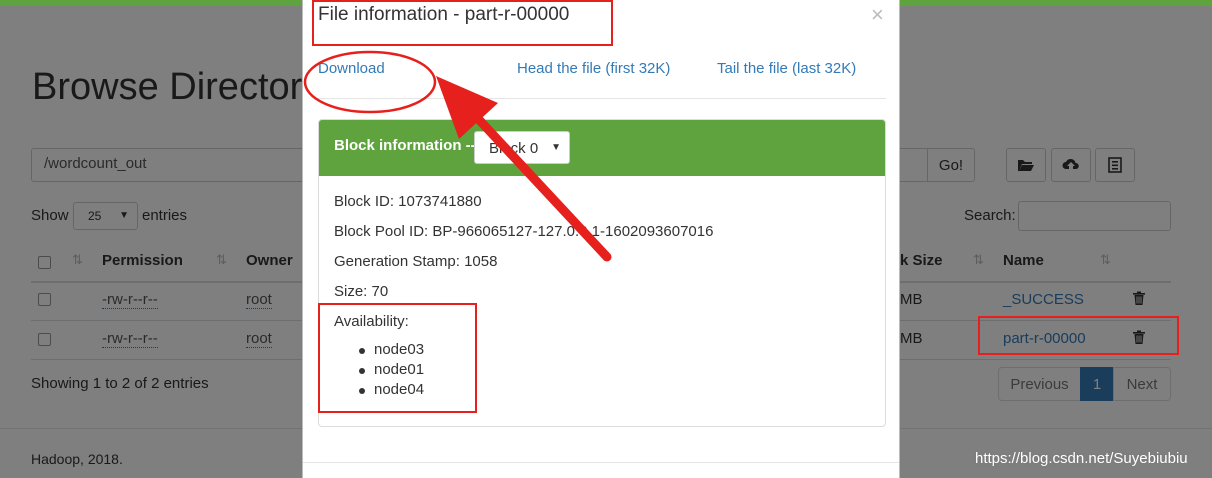 The width and height of the screenshot is (1212, 478). Describe the element at coordinates (786, 68) in the screenshot. I see `tail-file-link: Tail the file (last 32K)` at that location.